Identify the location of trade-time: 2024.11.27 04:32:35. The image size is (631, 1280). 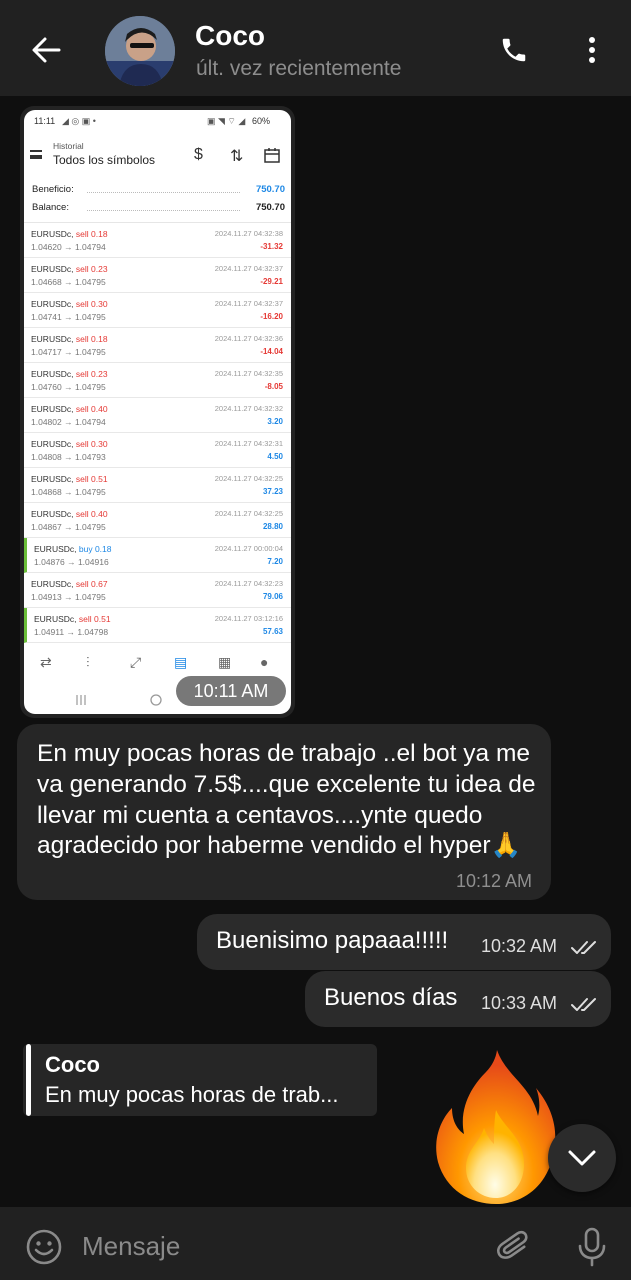
(248, 373).